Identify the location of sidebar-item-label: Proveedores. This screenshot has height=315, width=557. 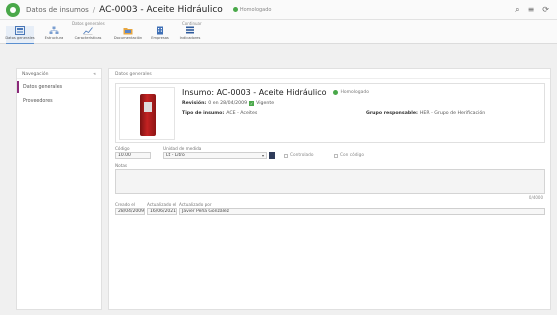
(38, 101).